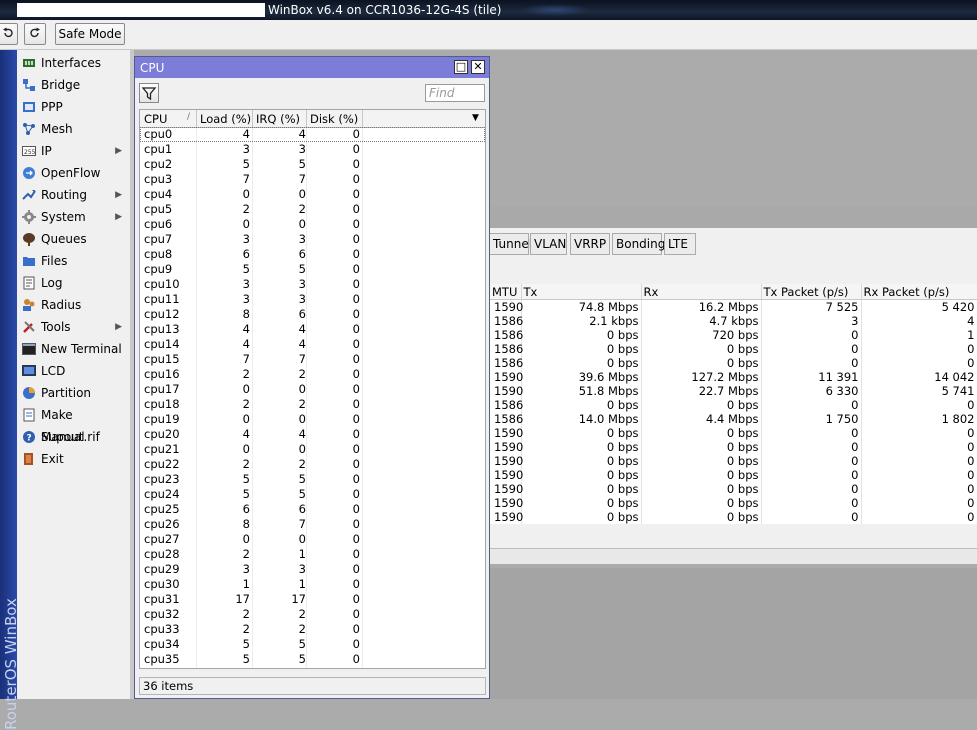 The width and height of the screenshot is (977, 730). I want to click on menu-item-ip: 255 IP ▶, so click(73, 151).